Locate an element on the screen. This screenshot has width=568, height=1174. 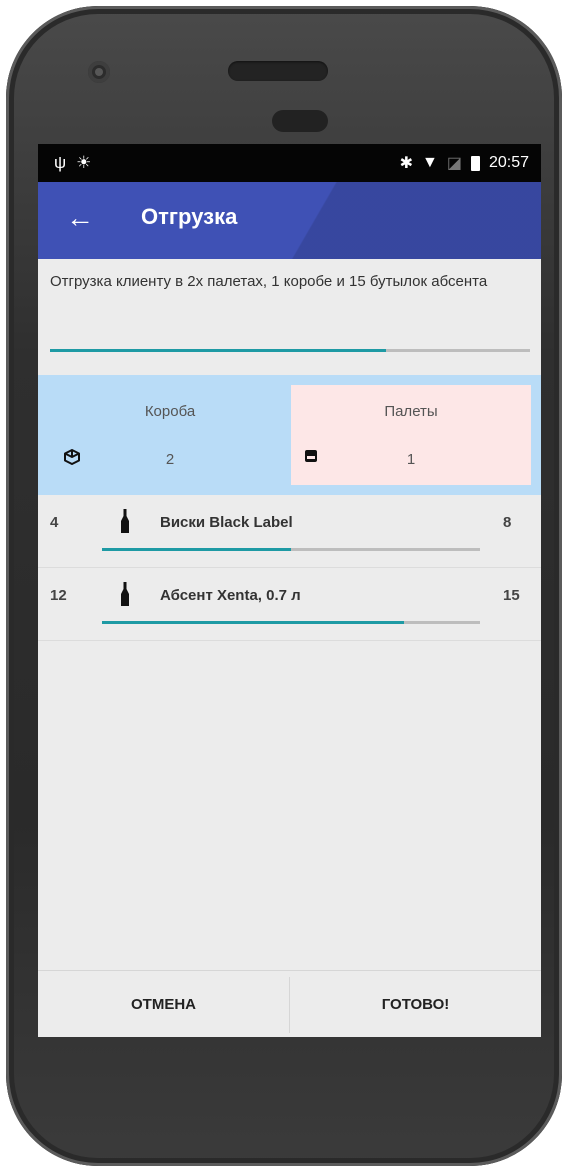
boxes-count: 2 is located at coordinates (170, 459).